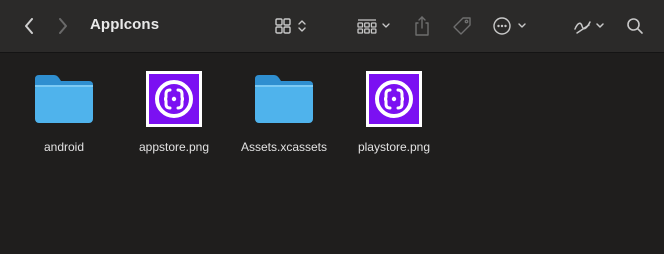 This screenshot has width=664, height=254. I want to click on file-name: android, so click(64, 147).